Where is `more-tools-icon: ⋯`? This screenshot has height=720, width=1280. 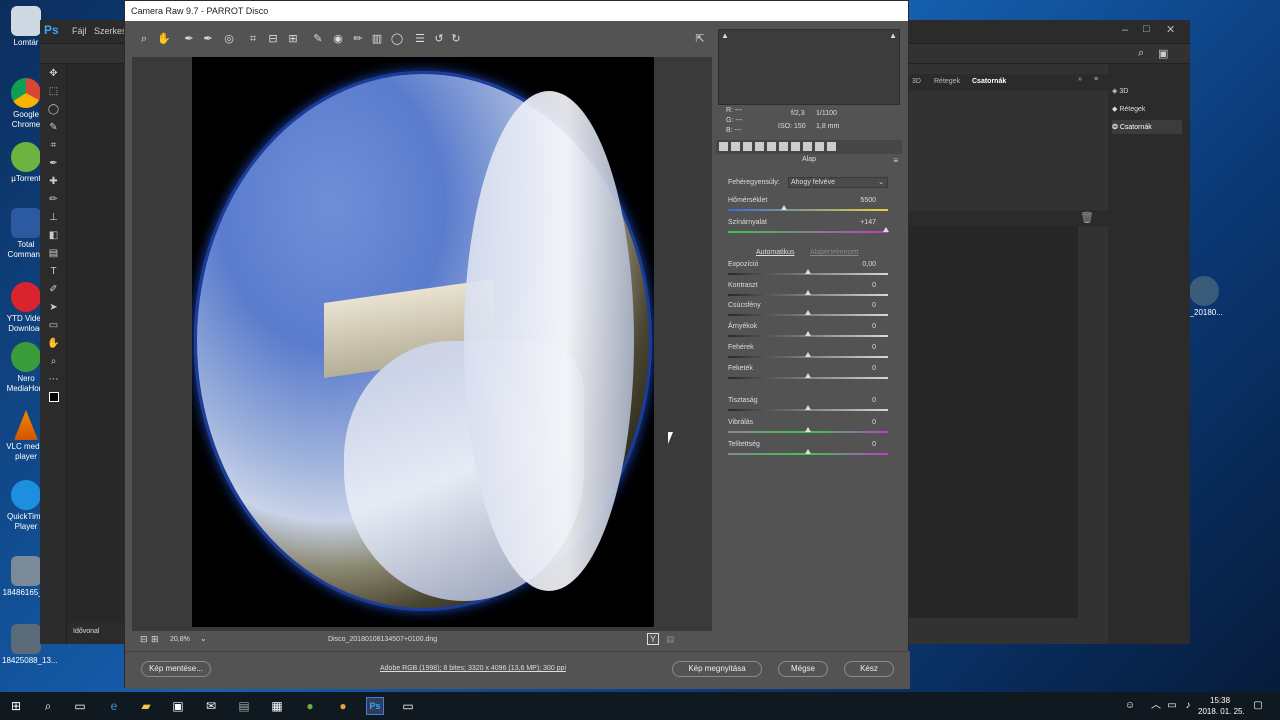
more-tools-icon: ⋯ is located at coordinates (53, 379).